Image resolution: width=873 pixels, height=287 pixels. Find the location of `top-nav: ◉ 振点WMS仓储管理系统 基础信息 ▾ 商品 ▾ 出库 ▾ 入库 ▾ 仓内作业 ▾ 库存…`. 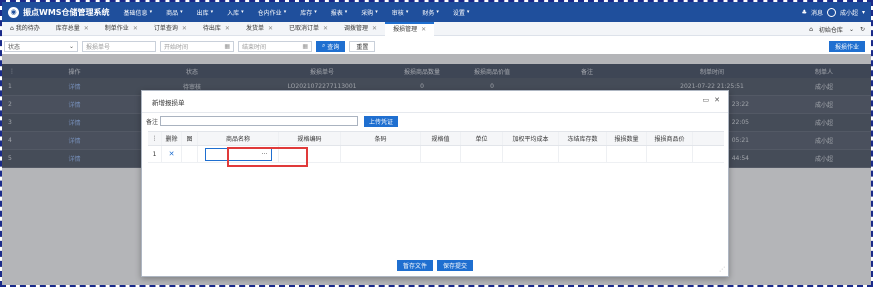

top-nav: ◉ 振点WMS仓储管理系统 基础信息 ▾ 商品 ▾ 出库 ▾ 入库 ▾ 仓内作业 ▾ 库存… is located at coordinates (436, 12).